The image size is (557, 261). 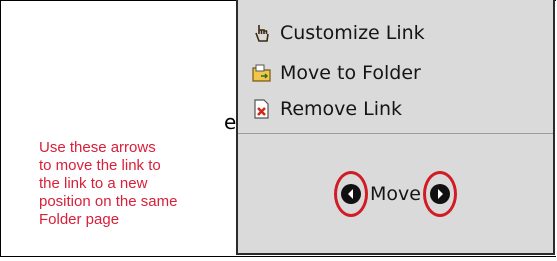 I want to click on customize-link-item: Customize Link, so click(x=338, y=33).